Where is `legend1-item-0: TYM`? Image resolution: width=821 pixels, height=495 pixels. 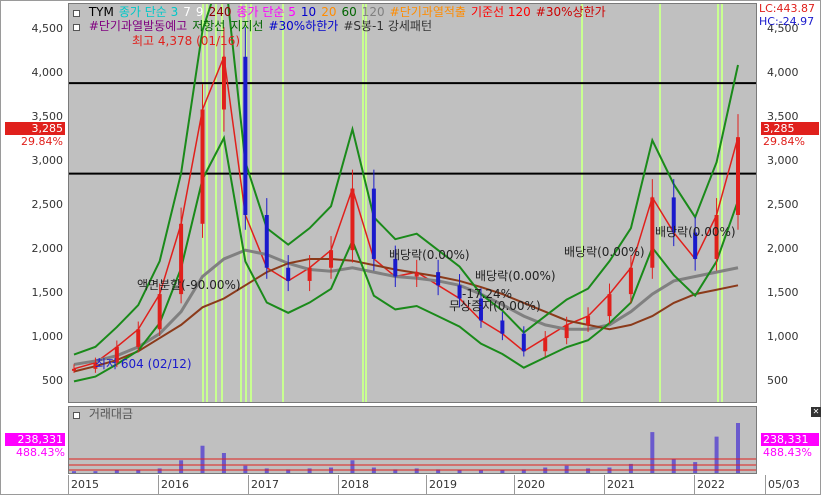
legend1-item-0: TYM is located at coordinates (101, 12).